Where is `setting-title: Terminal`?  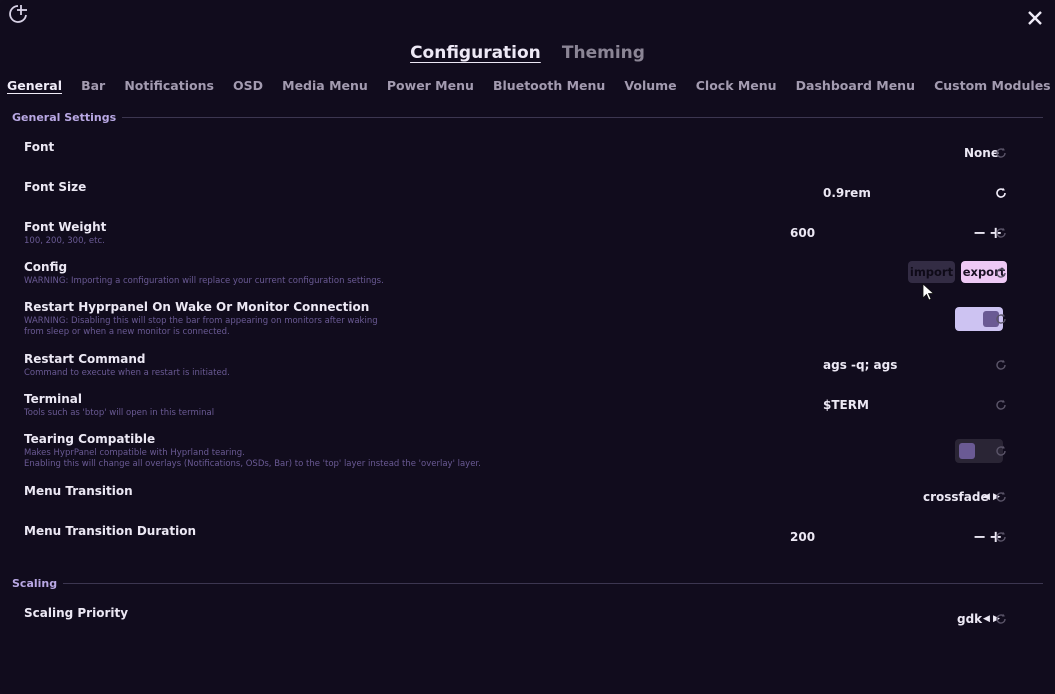
setting-title: Terminal is located at coordinates (53, 399).